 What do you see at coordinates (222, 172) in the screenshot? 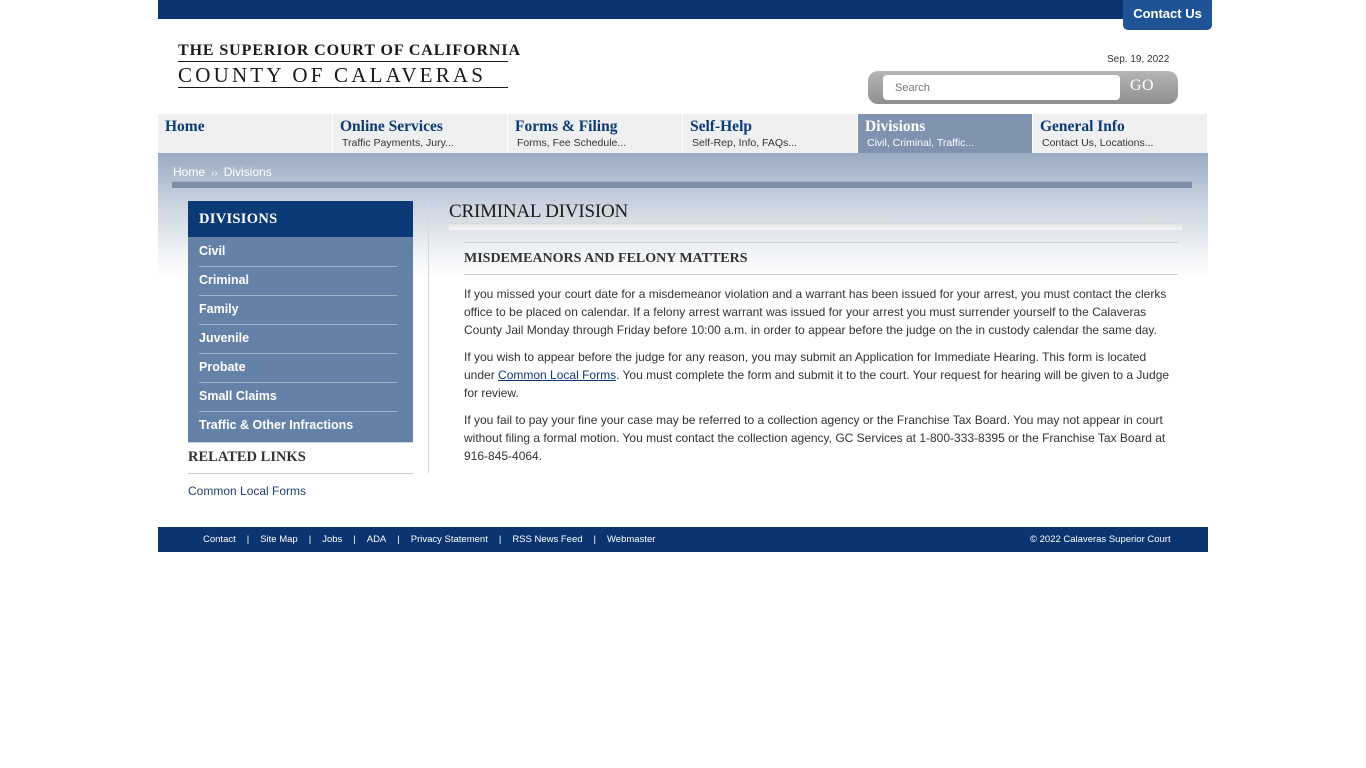
I see `breadcrumb: Home ›› Divisions` at bounding box center [222, 172].